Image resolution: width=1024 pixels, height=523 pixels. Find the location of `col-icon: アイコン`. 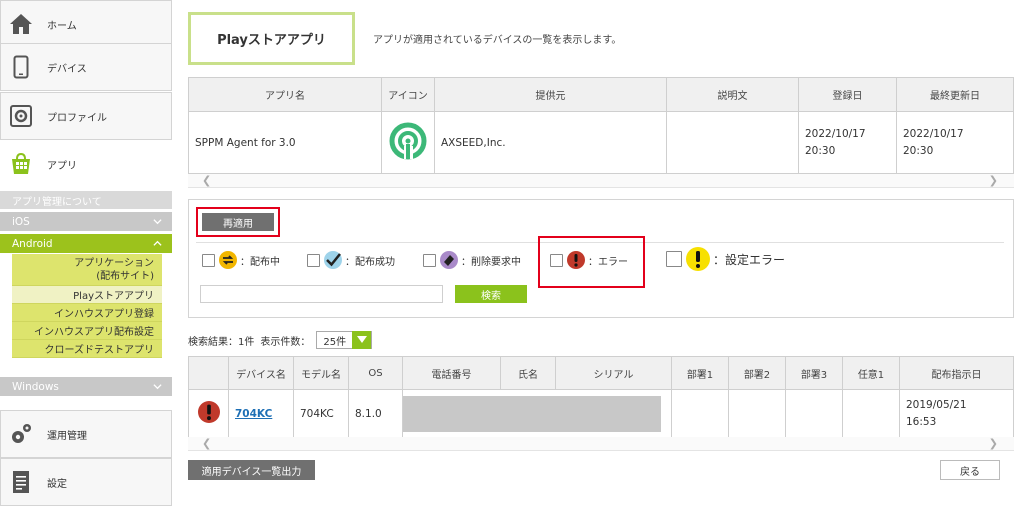

col-icon: アイコン is located at coordinates (408, 94).